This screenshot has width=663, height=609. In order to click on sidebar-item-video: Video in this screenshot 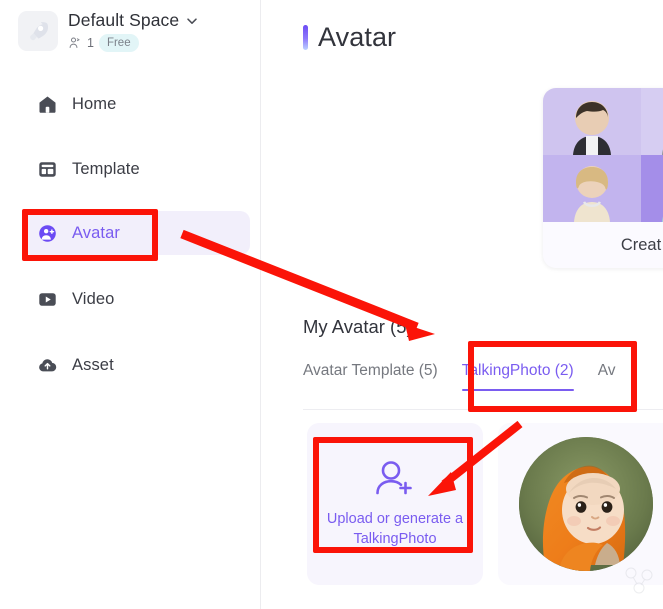, I will do `click(136, 299)`.